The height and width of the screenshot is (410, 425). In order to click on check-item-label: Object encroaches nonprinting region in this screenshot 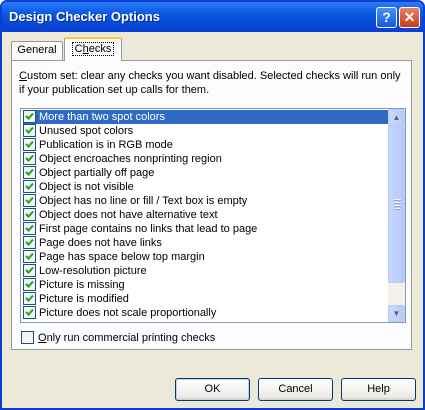, I will do `click(130, 159)`.